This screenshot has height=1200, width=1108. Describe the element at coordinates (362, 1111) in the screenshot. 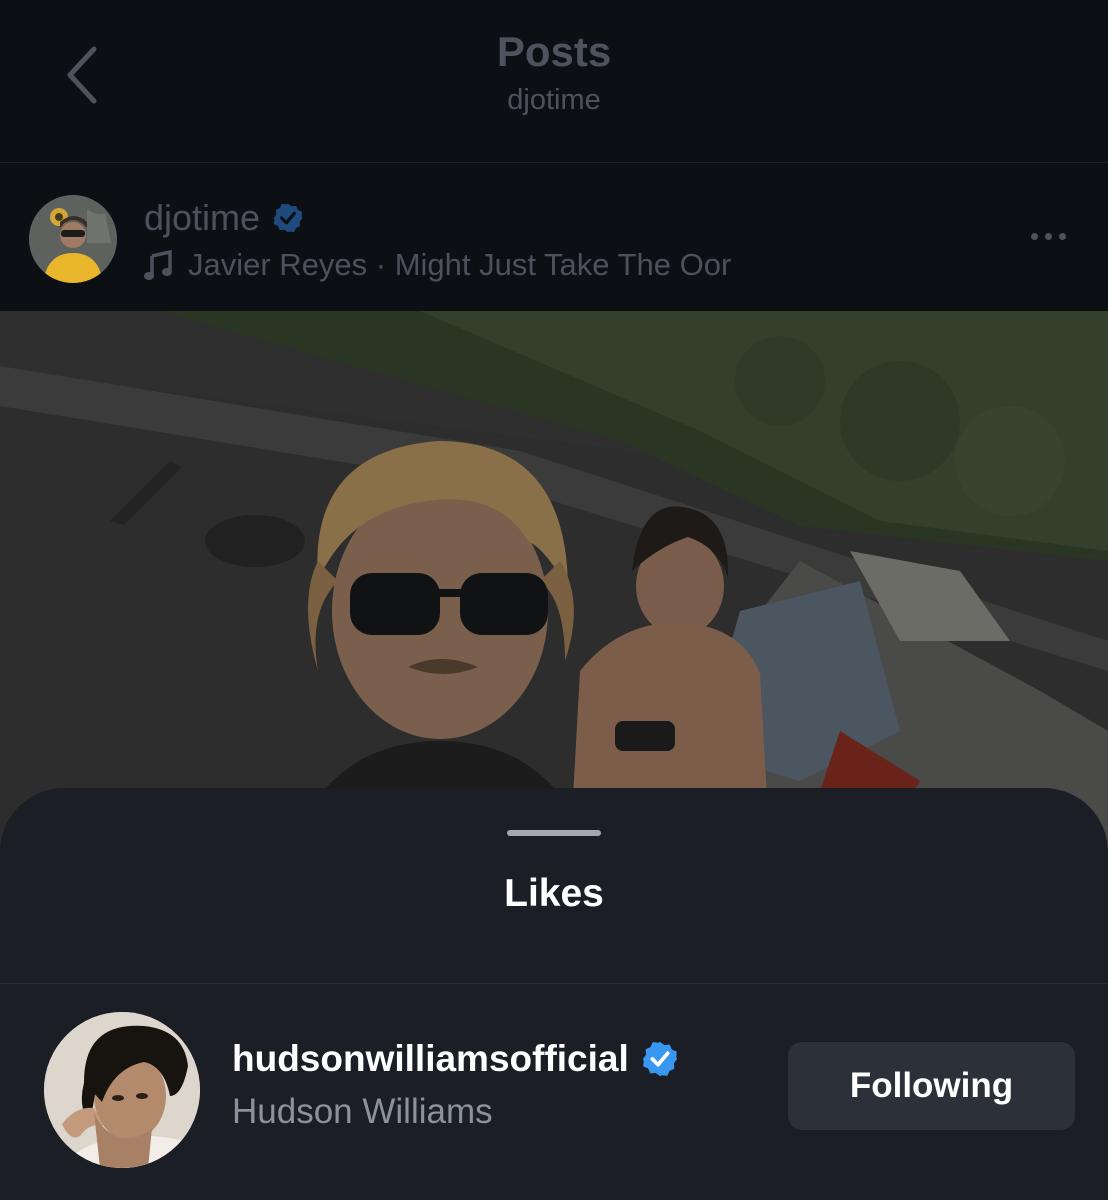

I see `liker-full-name: Hudson Williams` at that location.